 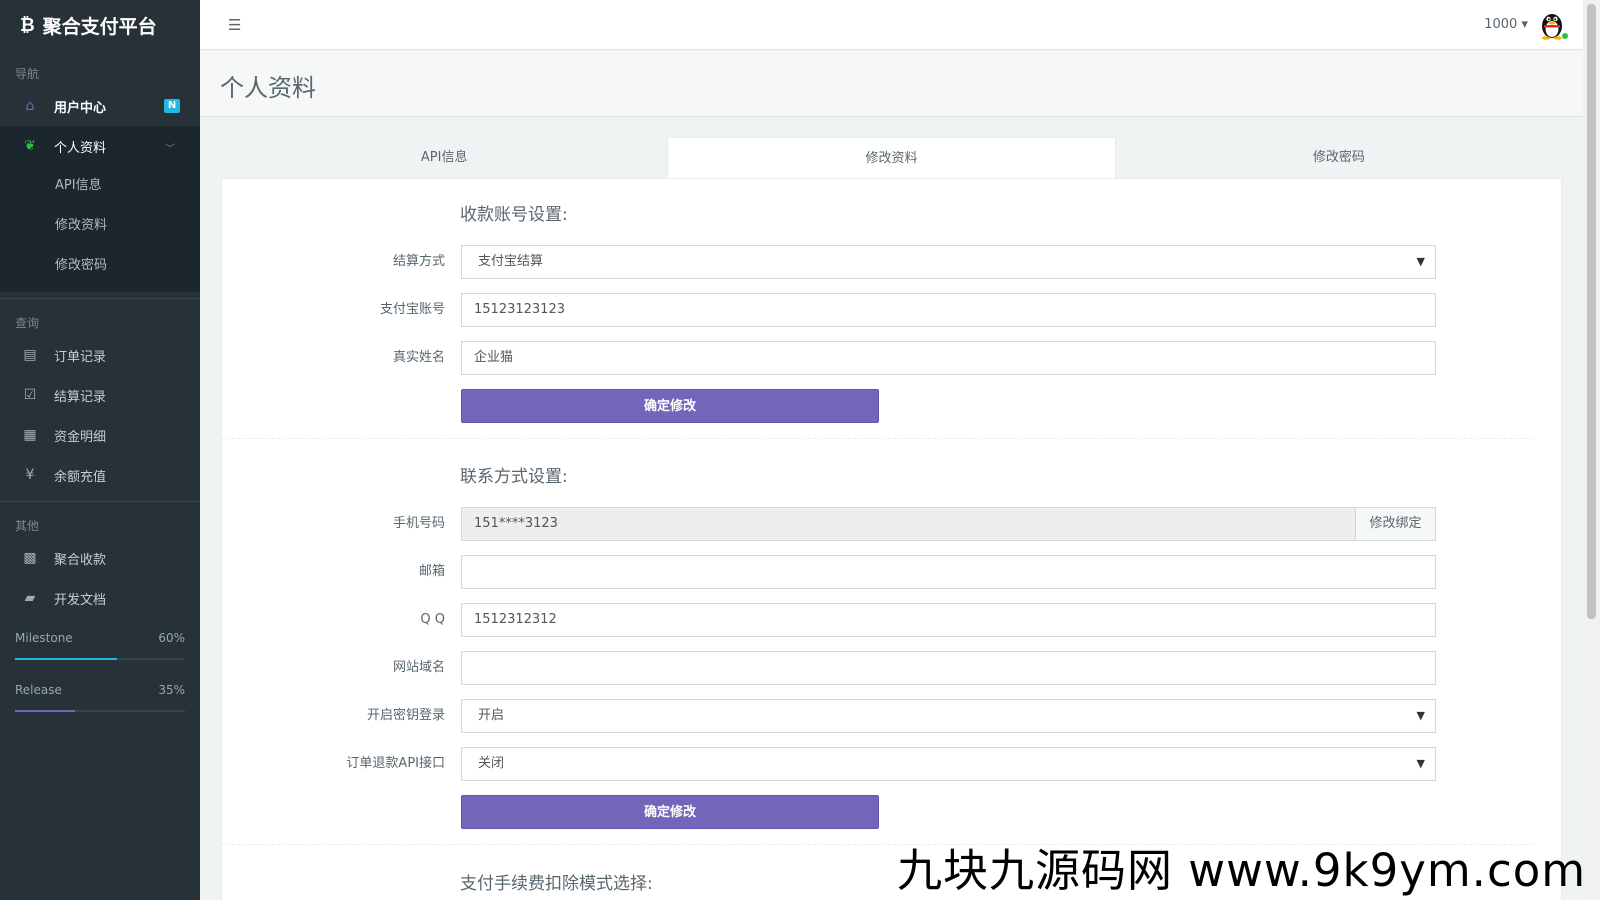 What do you see at coordinates (1552, 24) in the screenshot?
I see `avatar` at bounding box center [1552, 24].